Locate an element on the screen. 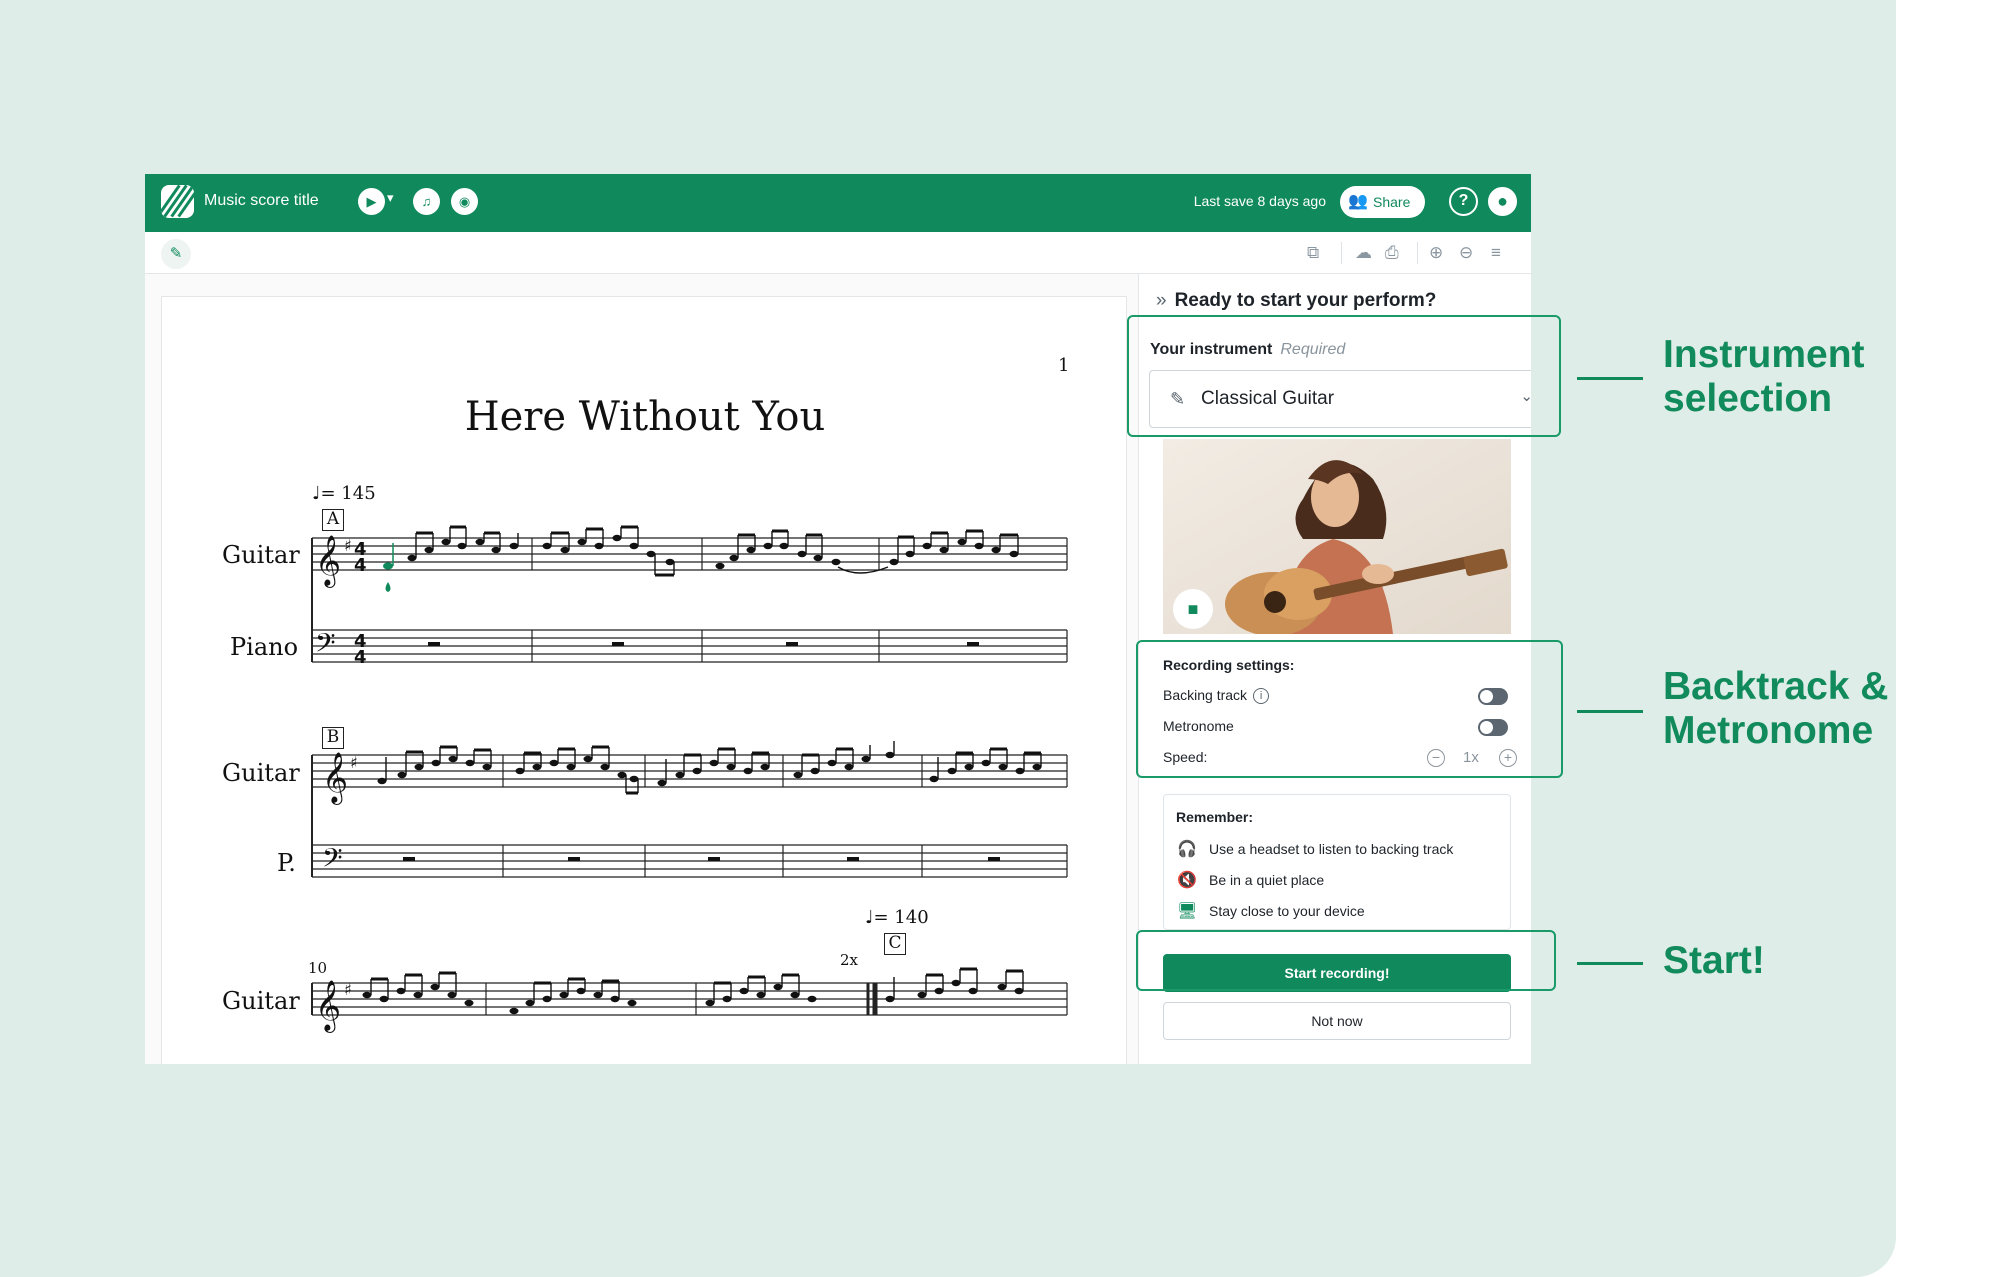  callout-line-2: selection is located at coordinates (1748, 398).